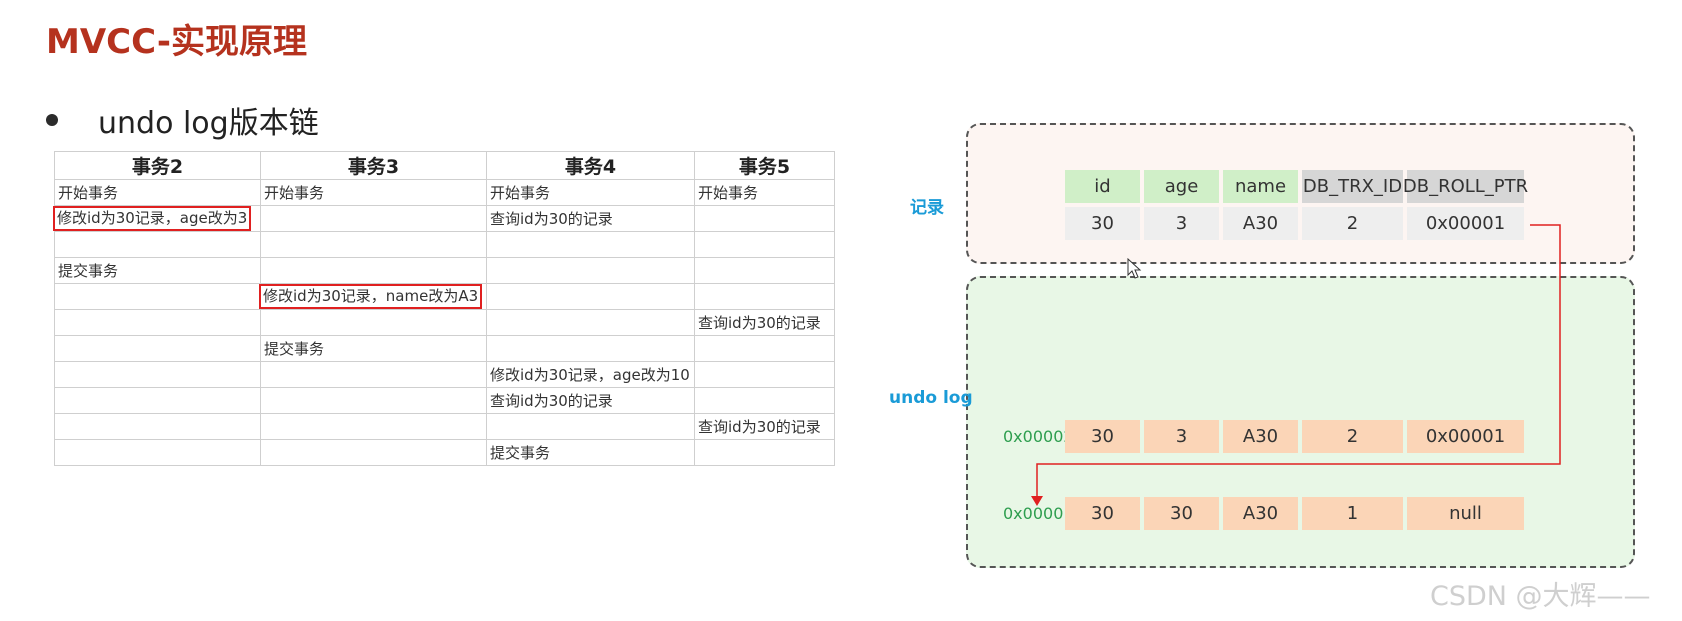  Describe the element at coordinates (1102, 223) in the screenshot. I see `record-cell: 30` at that location.